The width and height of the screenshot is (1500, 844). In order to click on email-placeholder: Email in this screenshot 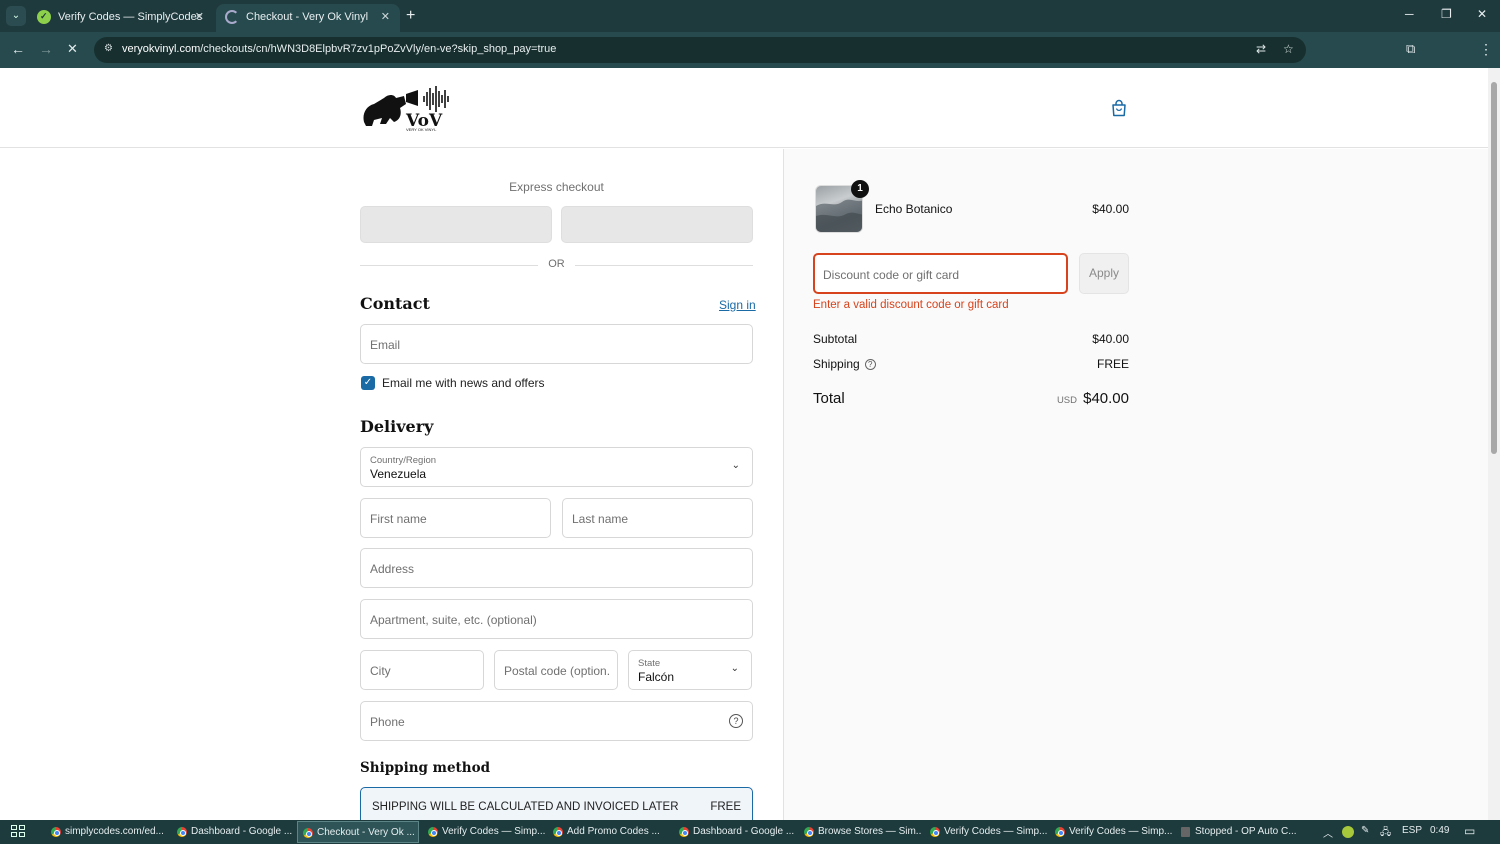, I will do `click(385, 345)`.